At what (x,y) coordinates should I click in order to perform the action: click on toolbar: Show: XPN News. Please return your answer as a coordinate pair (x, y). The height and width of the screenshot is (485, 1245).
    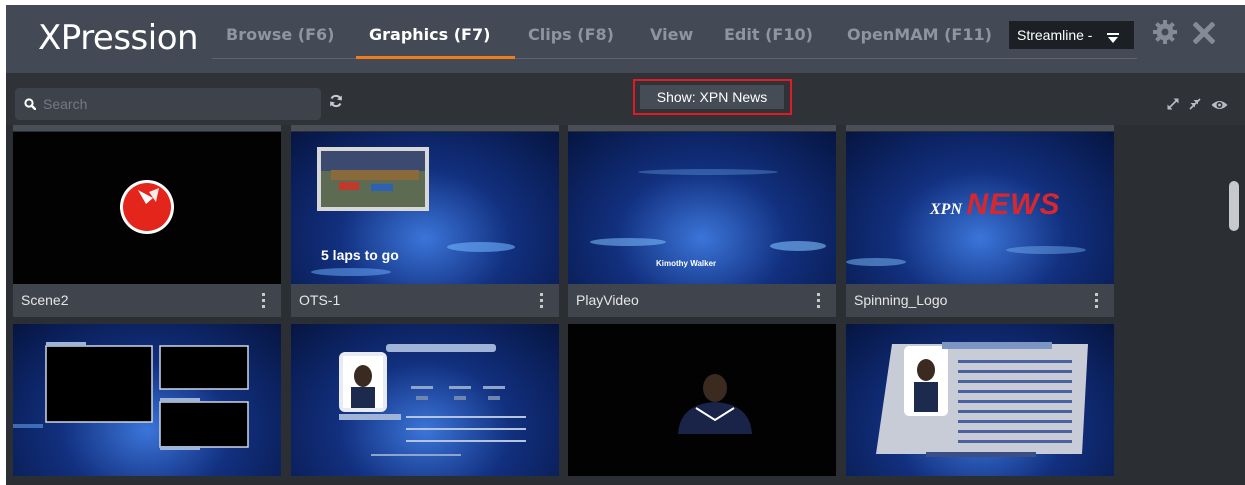
    Looking at the image, I should click on (625, 99).